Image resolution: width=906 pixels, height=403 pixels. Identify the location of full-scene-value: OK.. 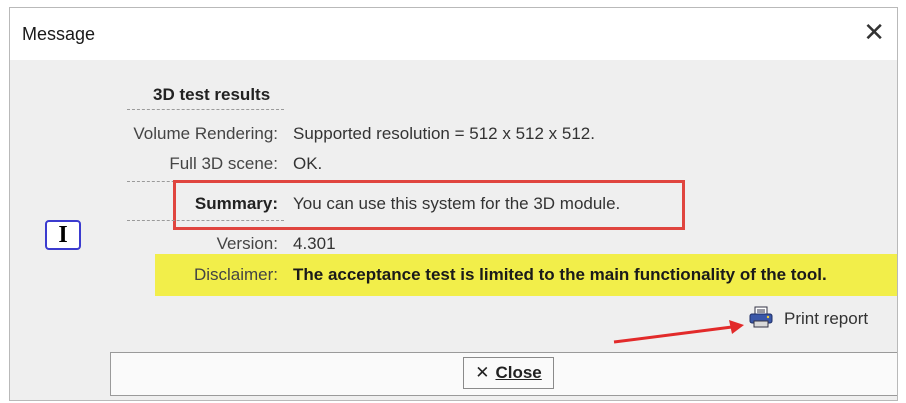
(308, 163).